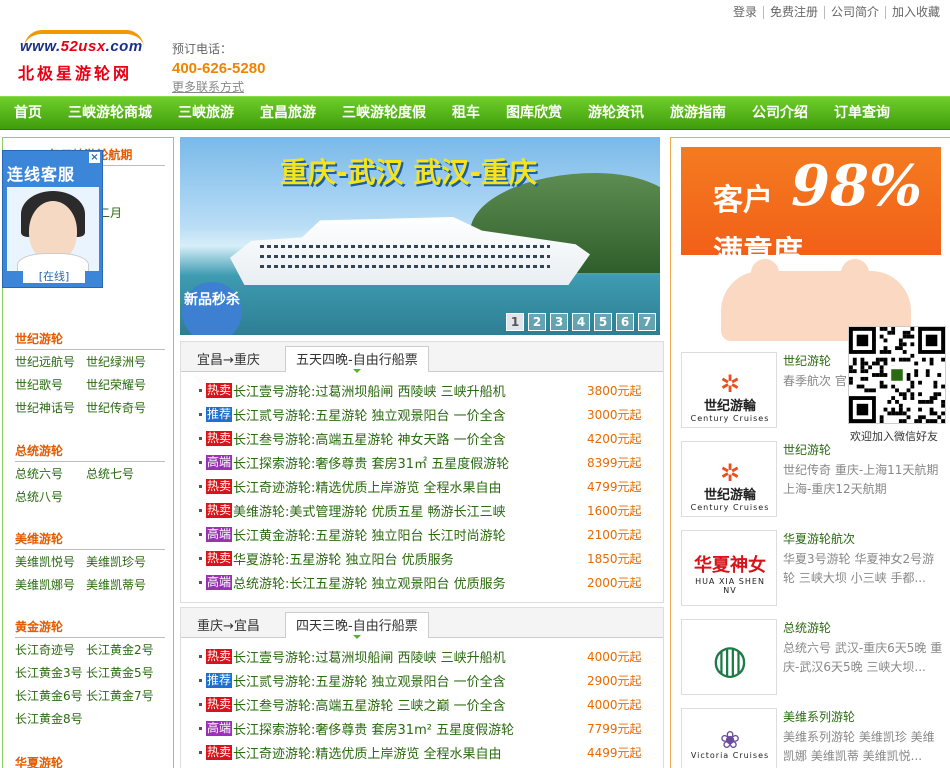  What do you see at coordinates (228, 624) in the screenshot?
I see `tab-chongqing-yichang: 重庆→宜昌` at bounding box center [228, 624].